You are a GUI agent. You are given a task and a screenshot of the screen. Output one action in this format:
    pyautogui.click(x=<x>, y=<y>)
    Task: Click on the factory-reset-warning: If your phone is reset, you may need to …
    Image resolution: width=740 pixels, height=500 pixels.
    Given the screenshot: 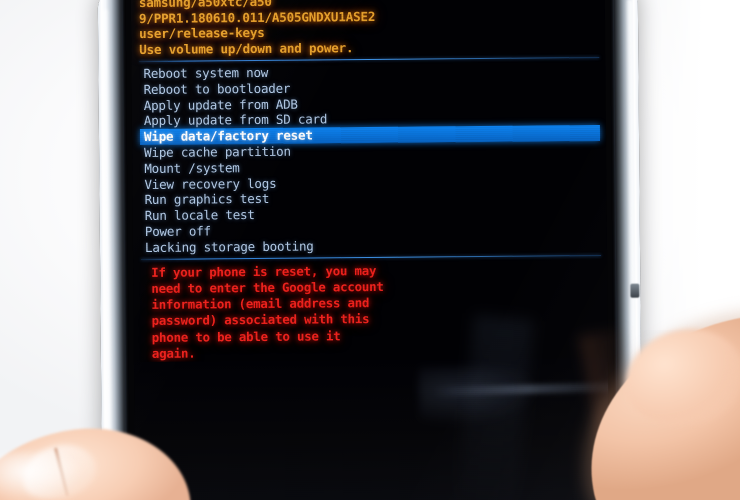 What is the action you would take?
    pyautogui.click(x=371, y=310)
    